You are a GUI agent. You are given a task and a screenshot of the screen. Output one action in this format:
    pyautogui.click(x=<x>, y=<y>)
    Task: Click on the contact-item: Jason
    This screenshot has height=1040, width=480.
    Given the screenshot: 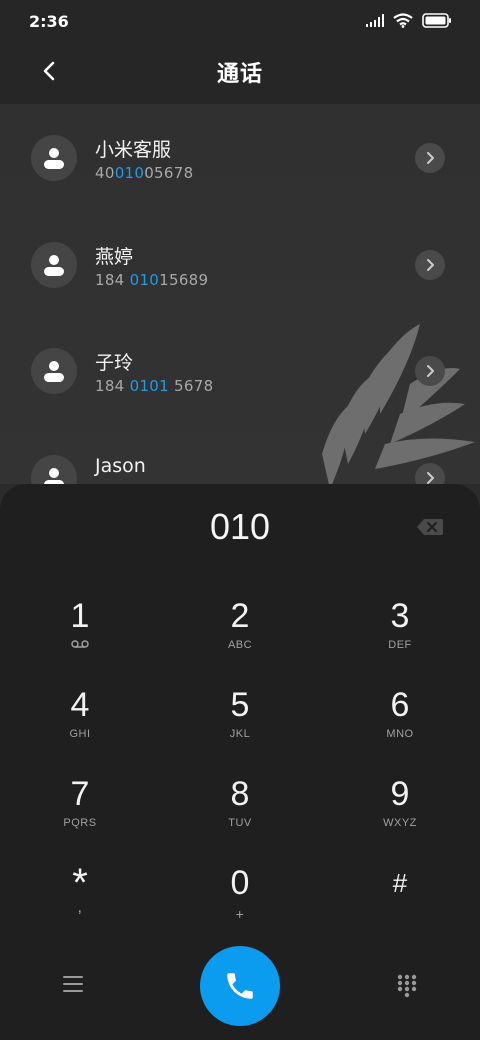 What is the action you would take?
    pyautogui.click(x=240, y=454)
    